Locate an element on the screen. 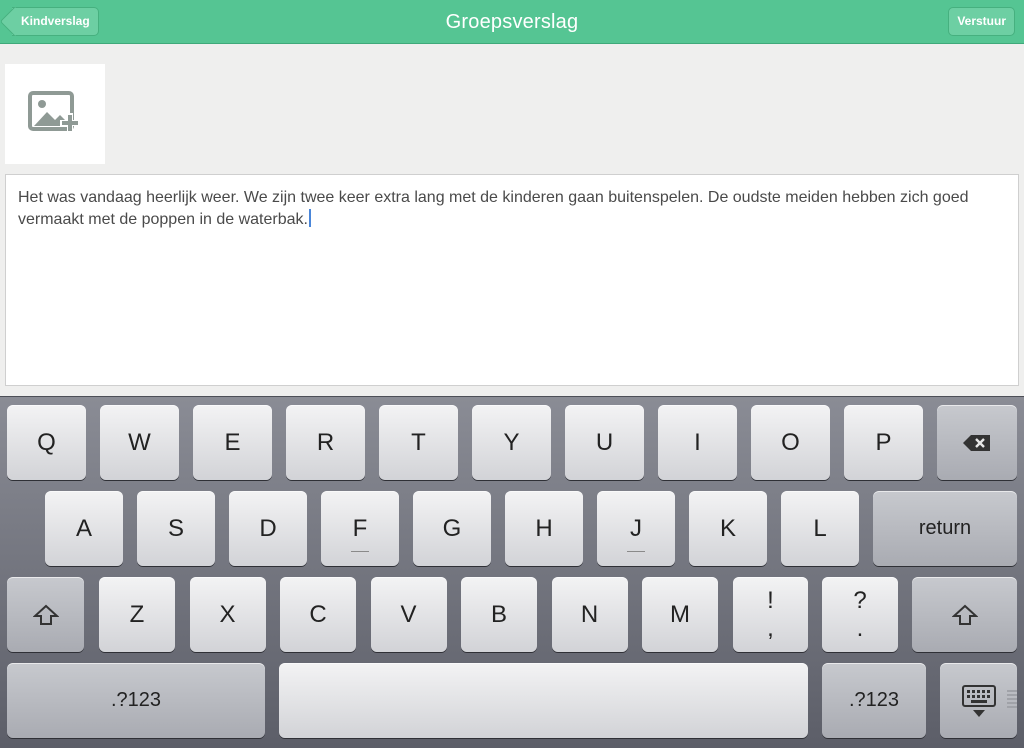  key-y-label: Y is located at coordinates (511, 442).